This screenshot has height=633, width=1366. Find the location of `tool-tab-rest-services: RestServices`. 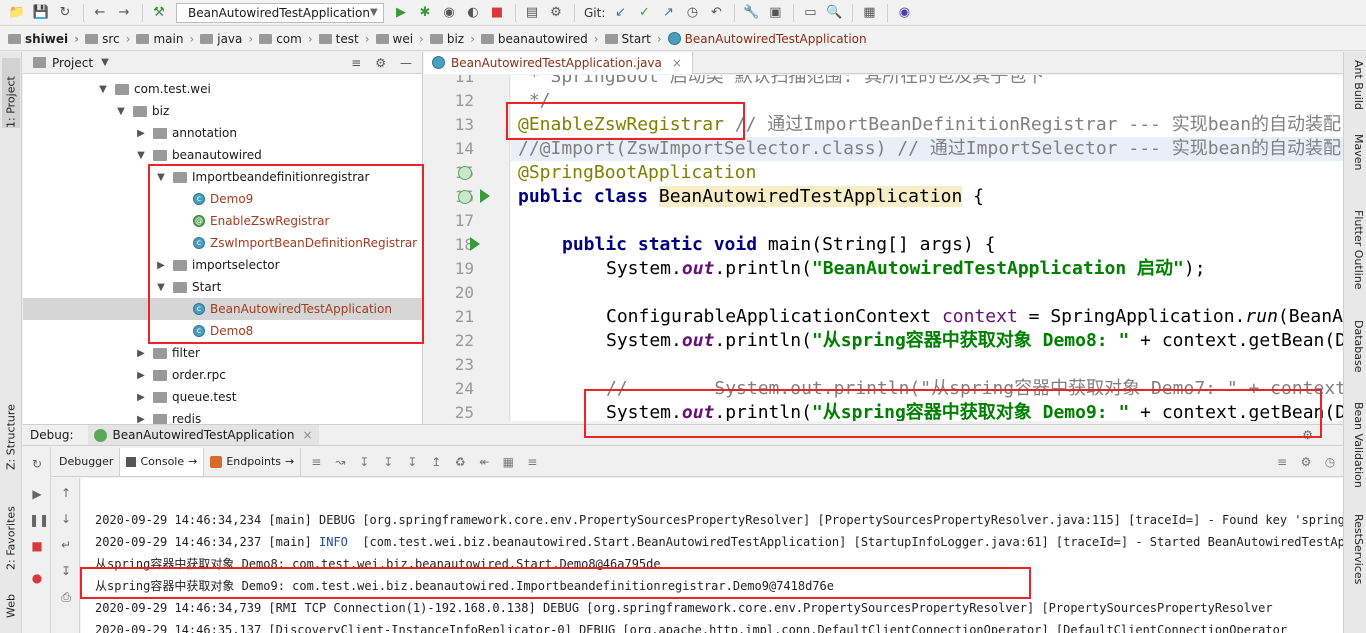

tool-tab-rest-services: RestServices is located at coordinates (1356, 564).